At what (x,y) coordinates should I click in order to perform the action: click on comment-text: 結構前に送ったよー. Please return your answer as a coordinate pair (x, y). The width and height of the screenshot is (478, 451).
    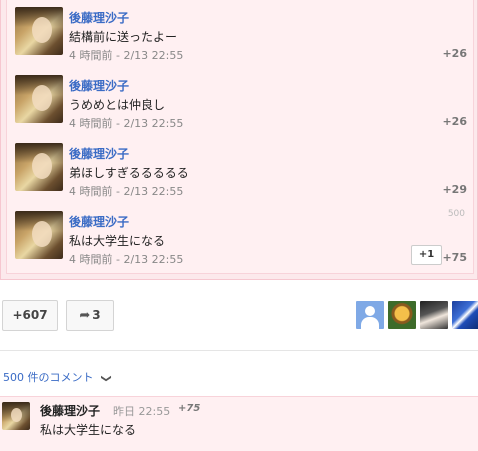
    Looking at the image, I should click on (123, 37).